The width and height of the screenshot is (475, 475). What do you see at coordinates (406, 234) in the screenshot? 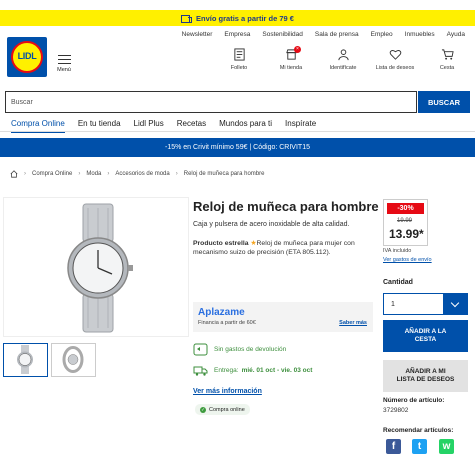
I see `current-price: 13.99*` at bounding box center [406, 234].